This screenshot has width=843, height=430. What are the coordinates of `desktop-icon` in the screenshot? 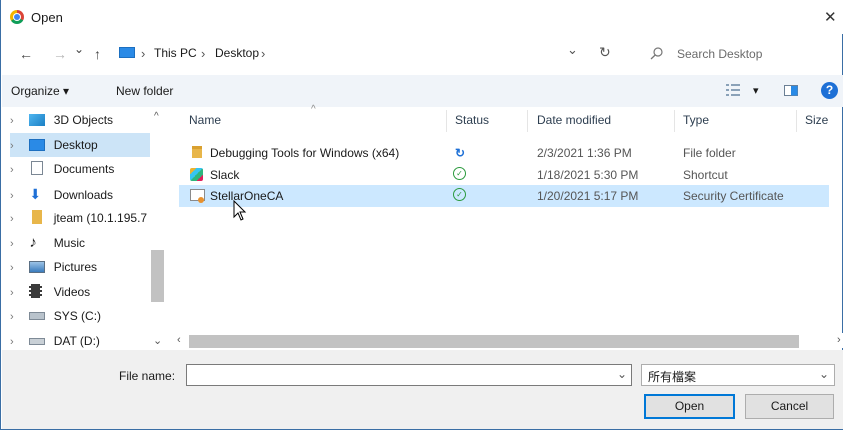 It's located at (37, 145).